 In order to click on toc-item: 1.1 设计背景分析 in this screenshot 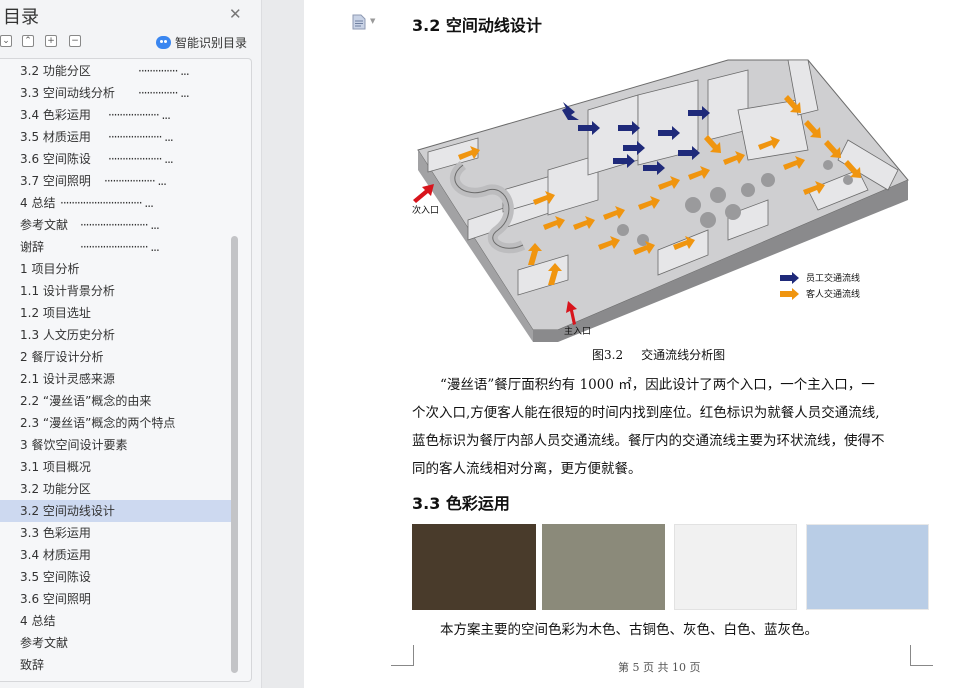, I will do `click(116, 291)`.